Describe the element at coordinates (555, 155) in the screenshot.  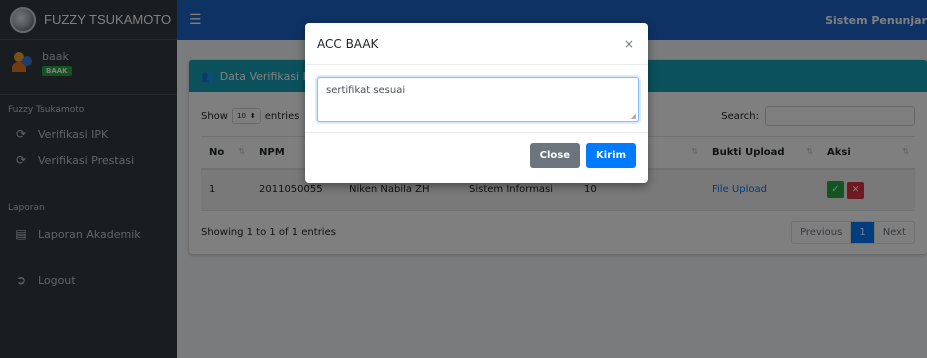
I see `close-button: Close` at that location.